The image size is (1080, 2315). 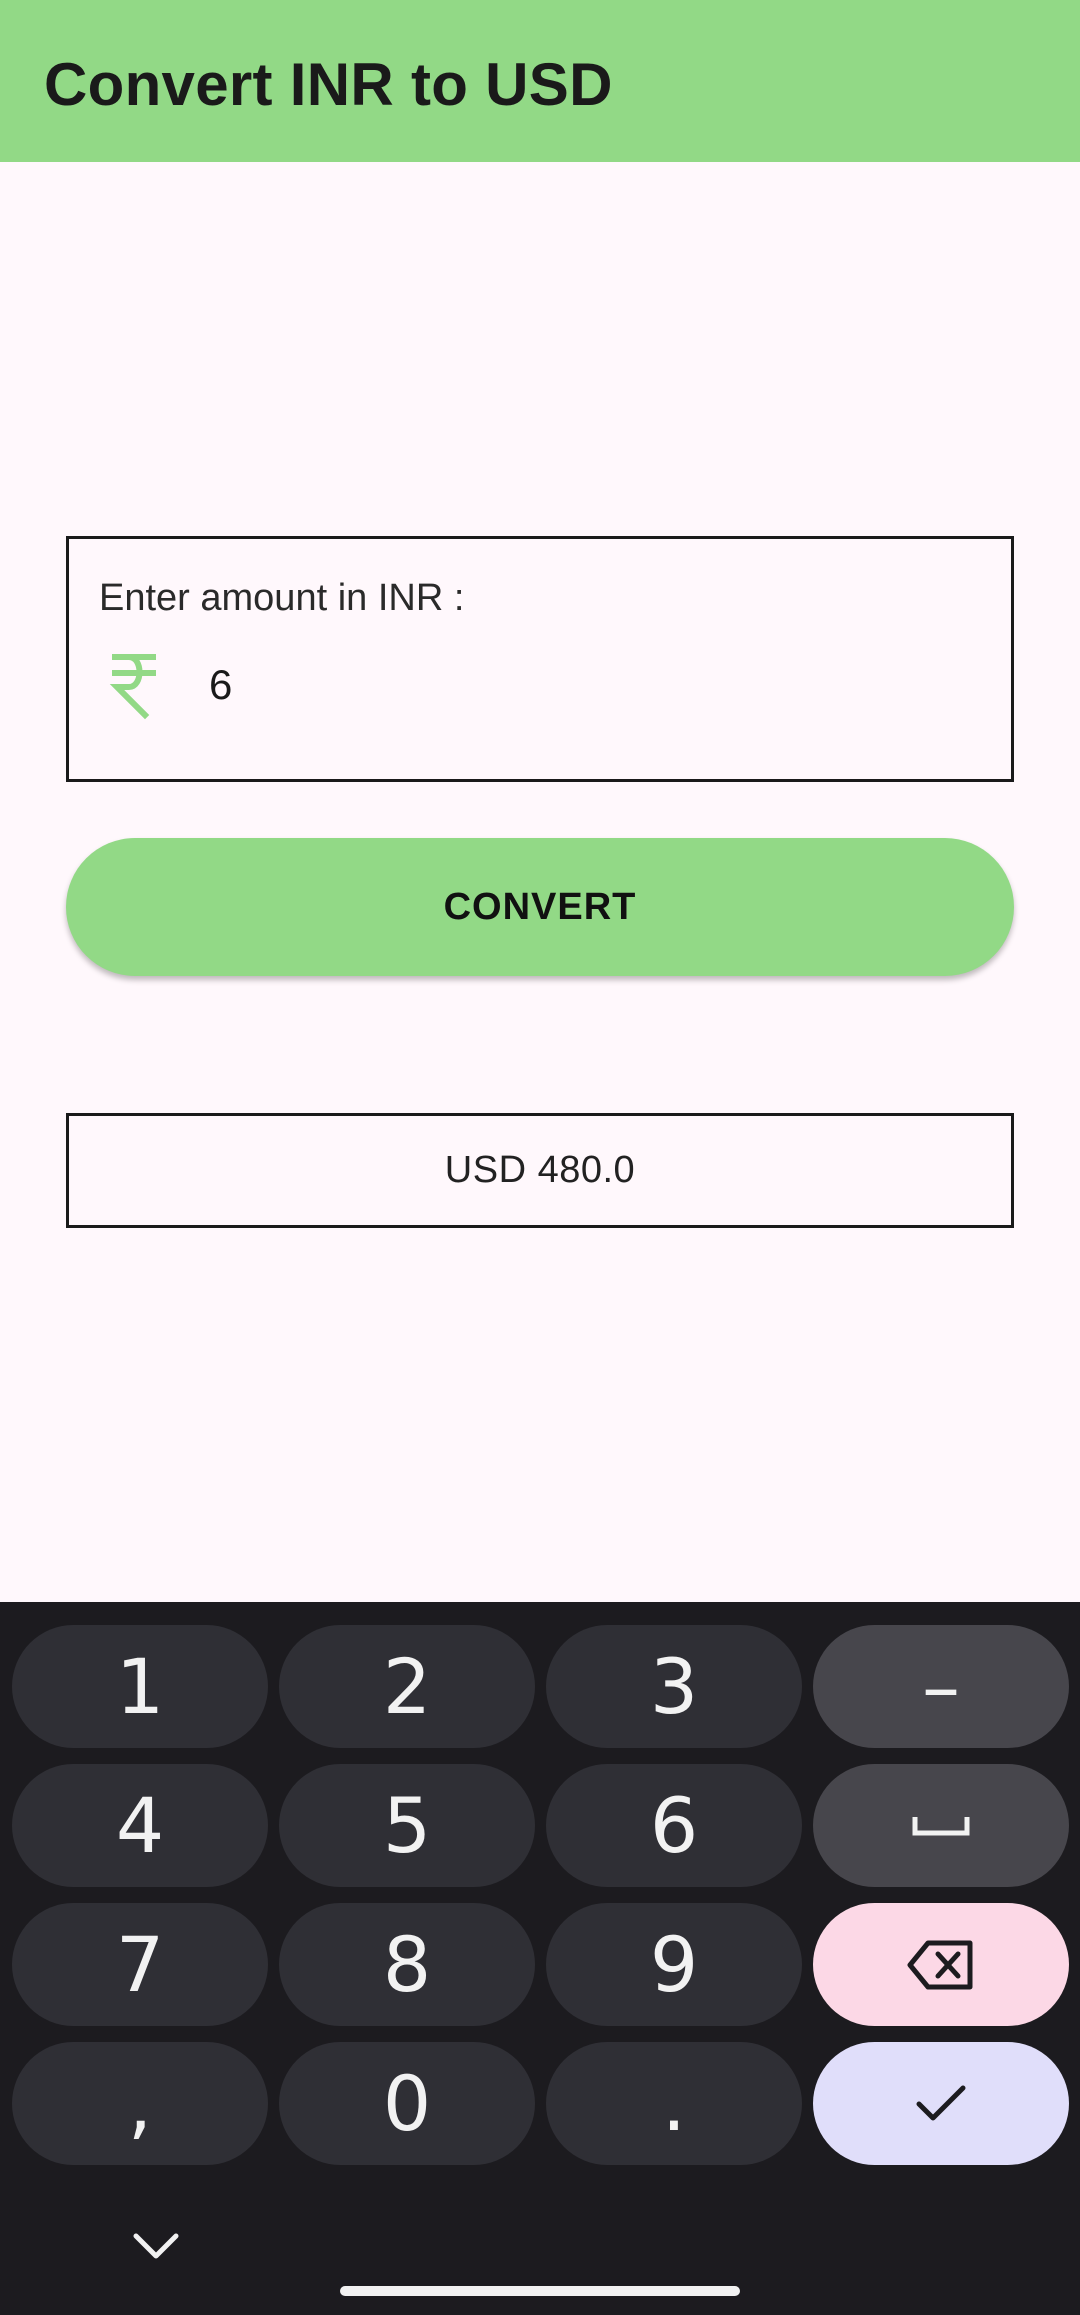 What do you see at coordinates (282, 598) in the screenshot?
I see `amount-input-label: Enter amount in INR :` at bounding box center [282, 598].